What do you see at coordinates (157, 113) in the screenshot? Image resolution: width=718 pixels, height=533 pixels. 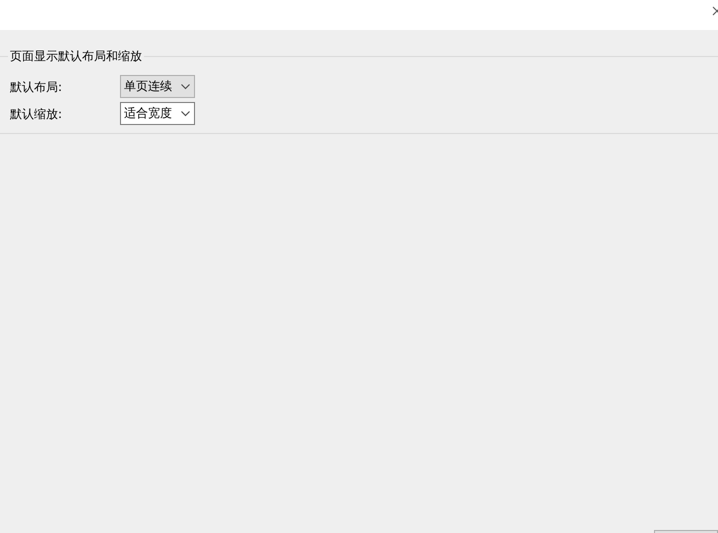 I see `dropdown: 适合宽度` at bounding box center [157, 113].